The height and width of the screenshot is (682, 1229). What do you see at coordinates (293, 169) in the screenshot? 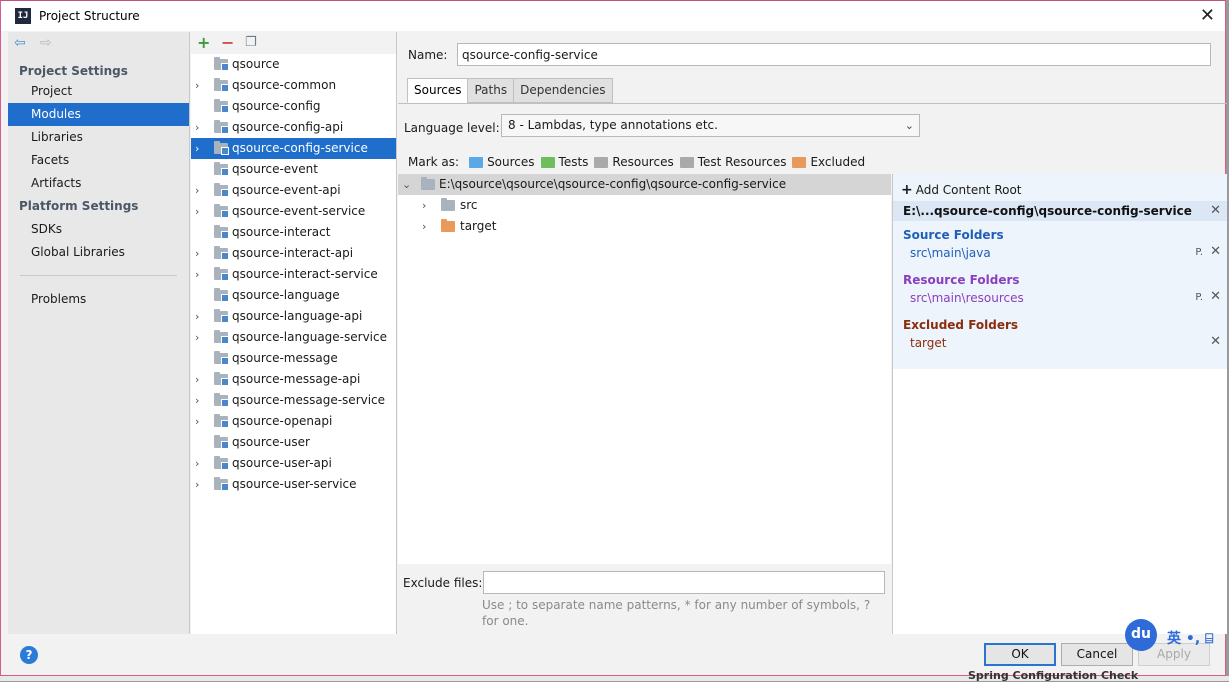
I see `module-row: qsource-event` at bounding box center [293, 169].